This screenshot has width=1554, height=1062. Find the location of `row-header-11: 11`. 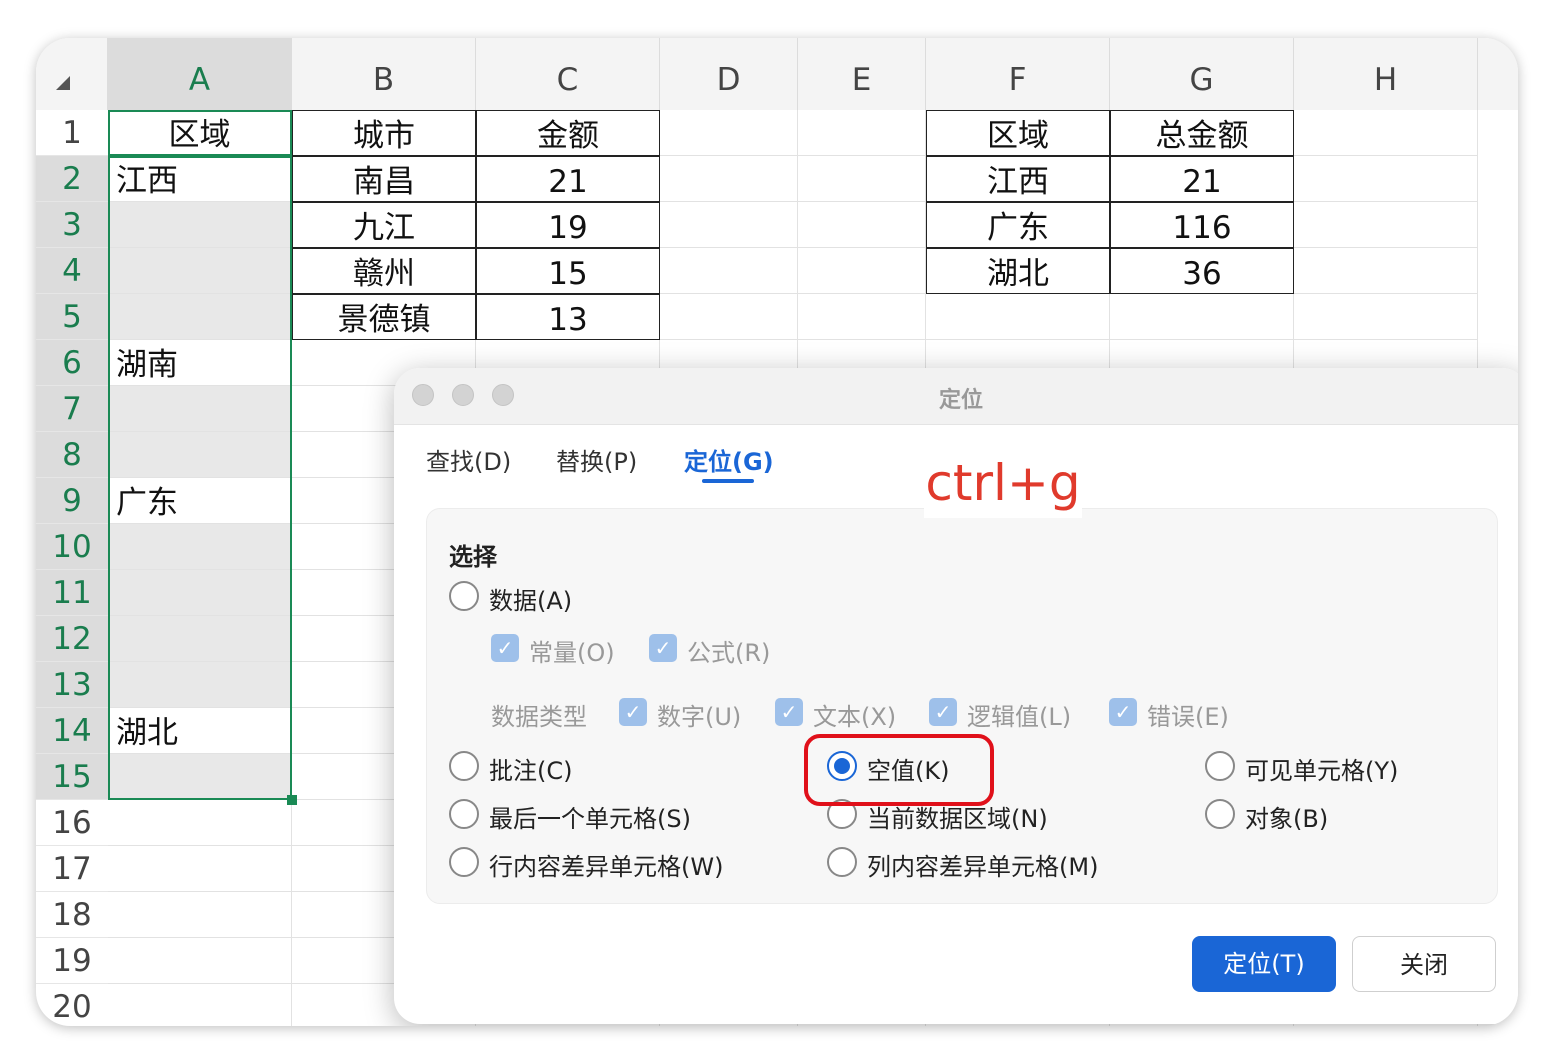

row-header-11: 11 is located at coordinates (72, 593).